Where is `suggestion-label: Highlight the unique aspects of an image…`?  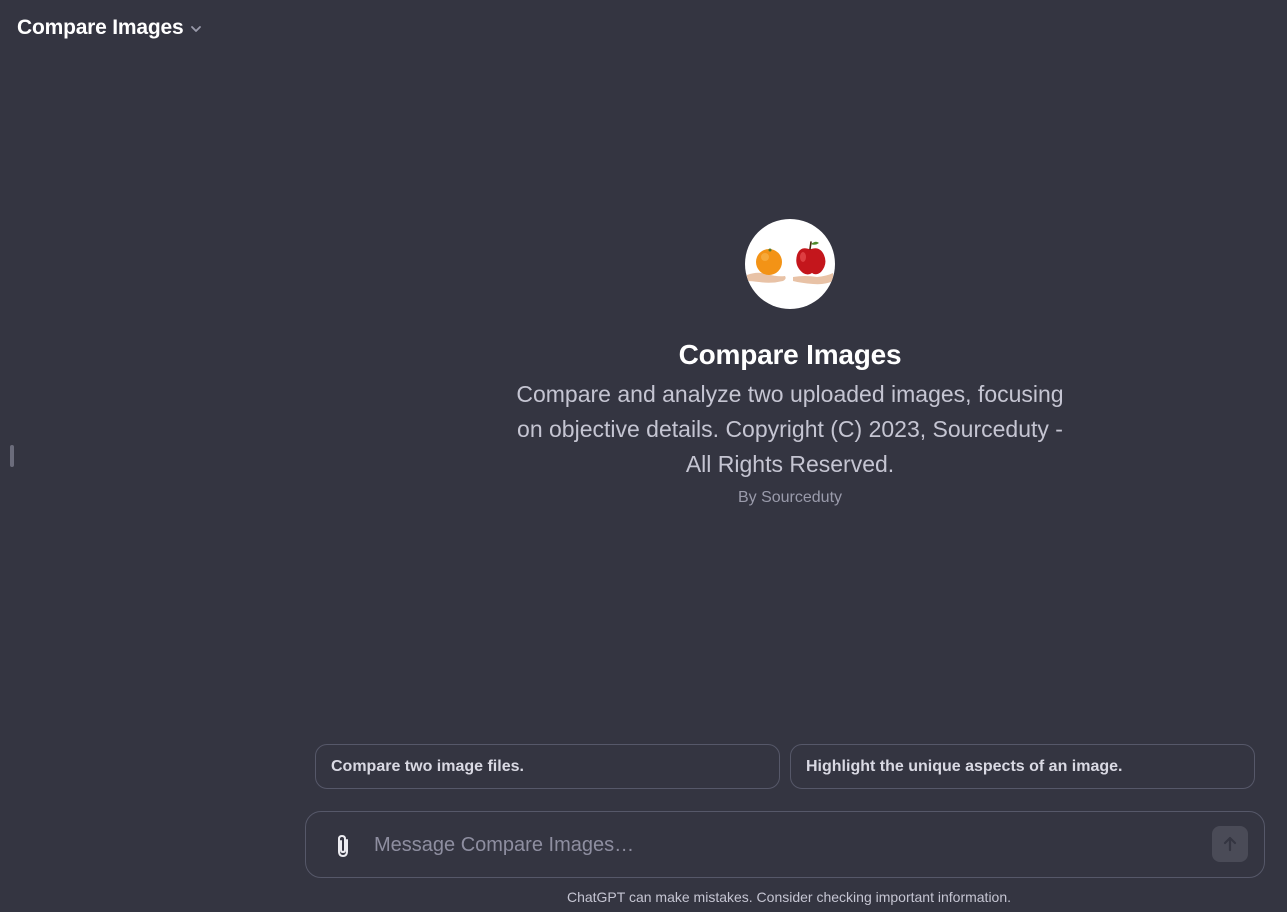 suggestion-label: Highlight the unique aspects of an image… is located at coordinates (964, 766).